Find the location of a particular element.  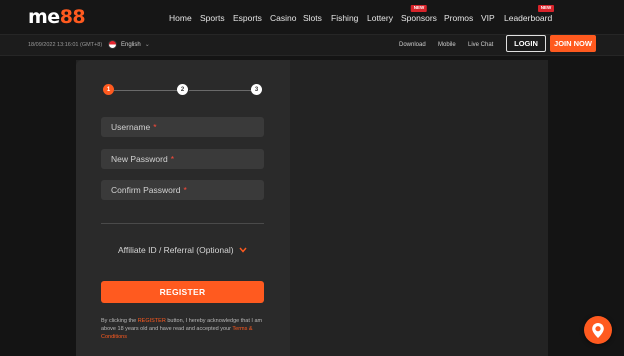

nav-item-slots: Slots is located at coordinates (312, 18).